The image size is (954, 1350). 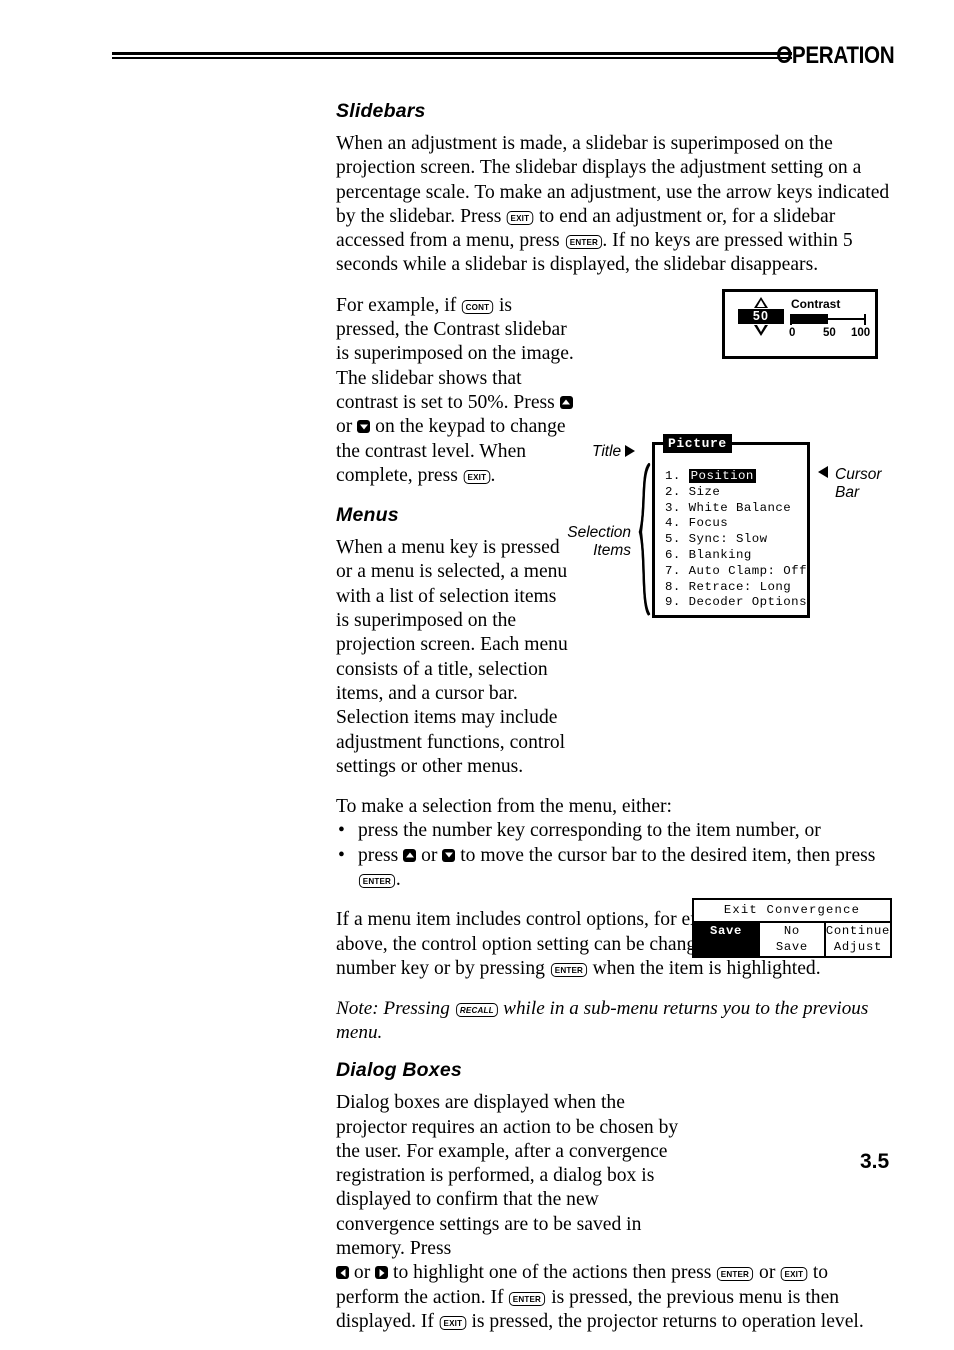 What do you see at coordinates (612, 550) in the screenshot?
I see `callout-selection-line2: Items` at bounding box center [612, 550].